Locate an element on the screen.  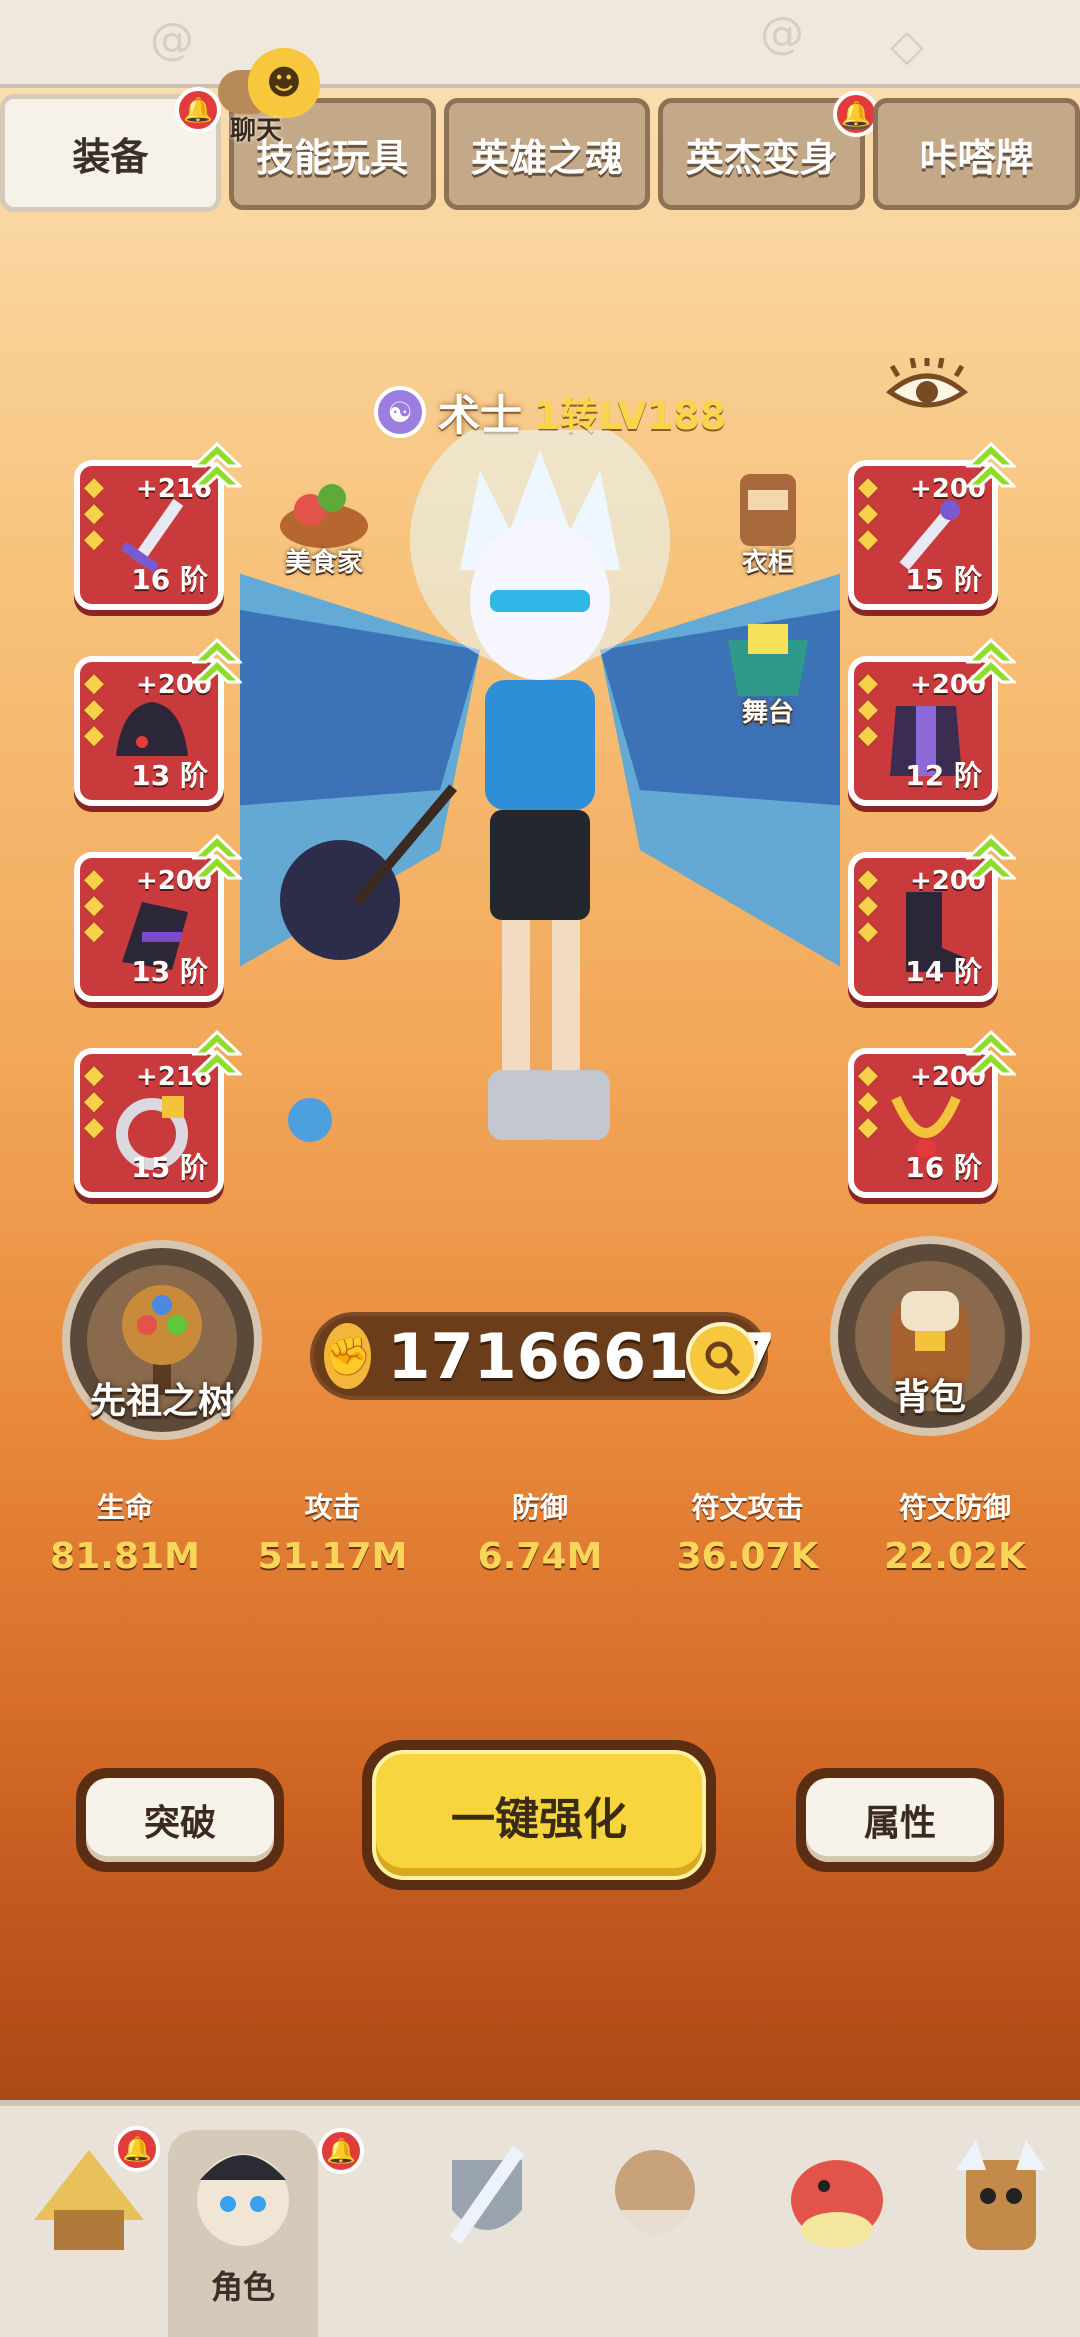
stat-name: 符文攻击 is located at coordinates (747, 1507).